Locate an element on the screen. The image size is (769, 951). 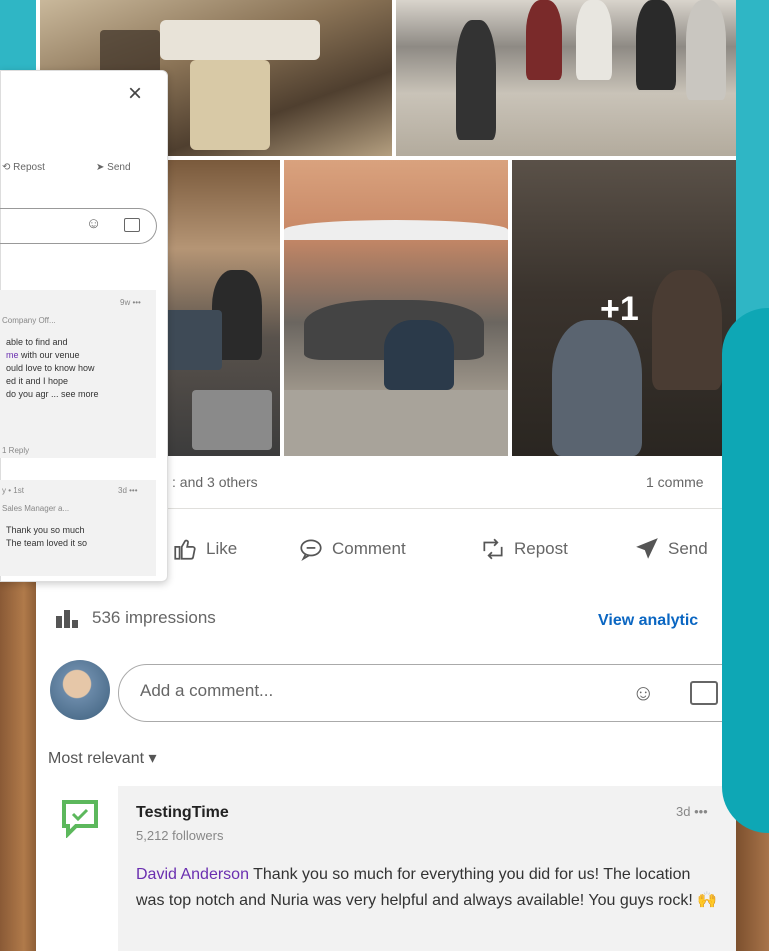
more-photos-count: +1 is located at coordinates (619, 309).